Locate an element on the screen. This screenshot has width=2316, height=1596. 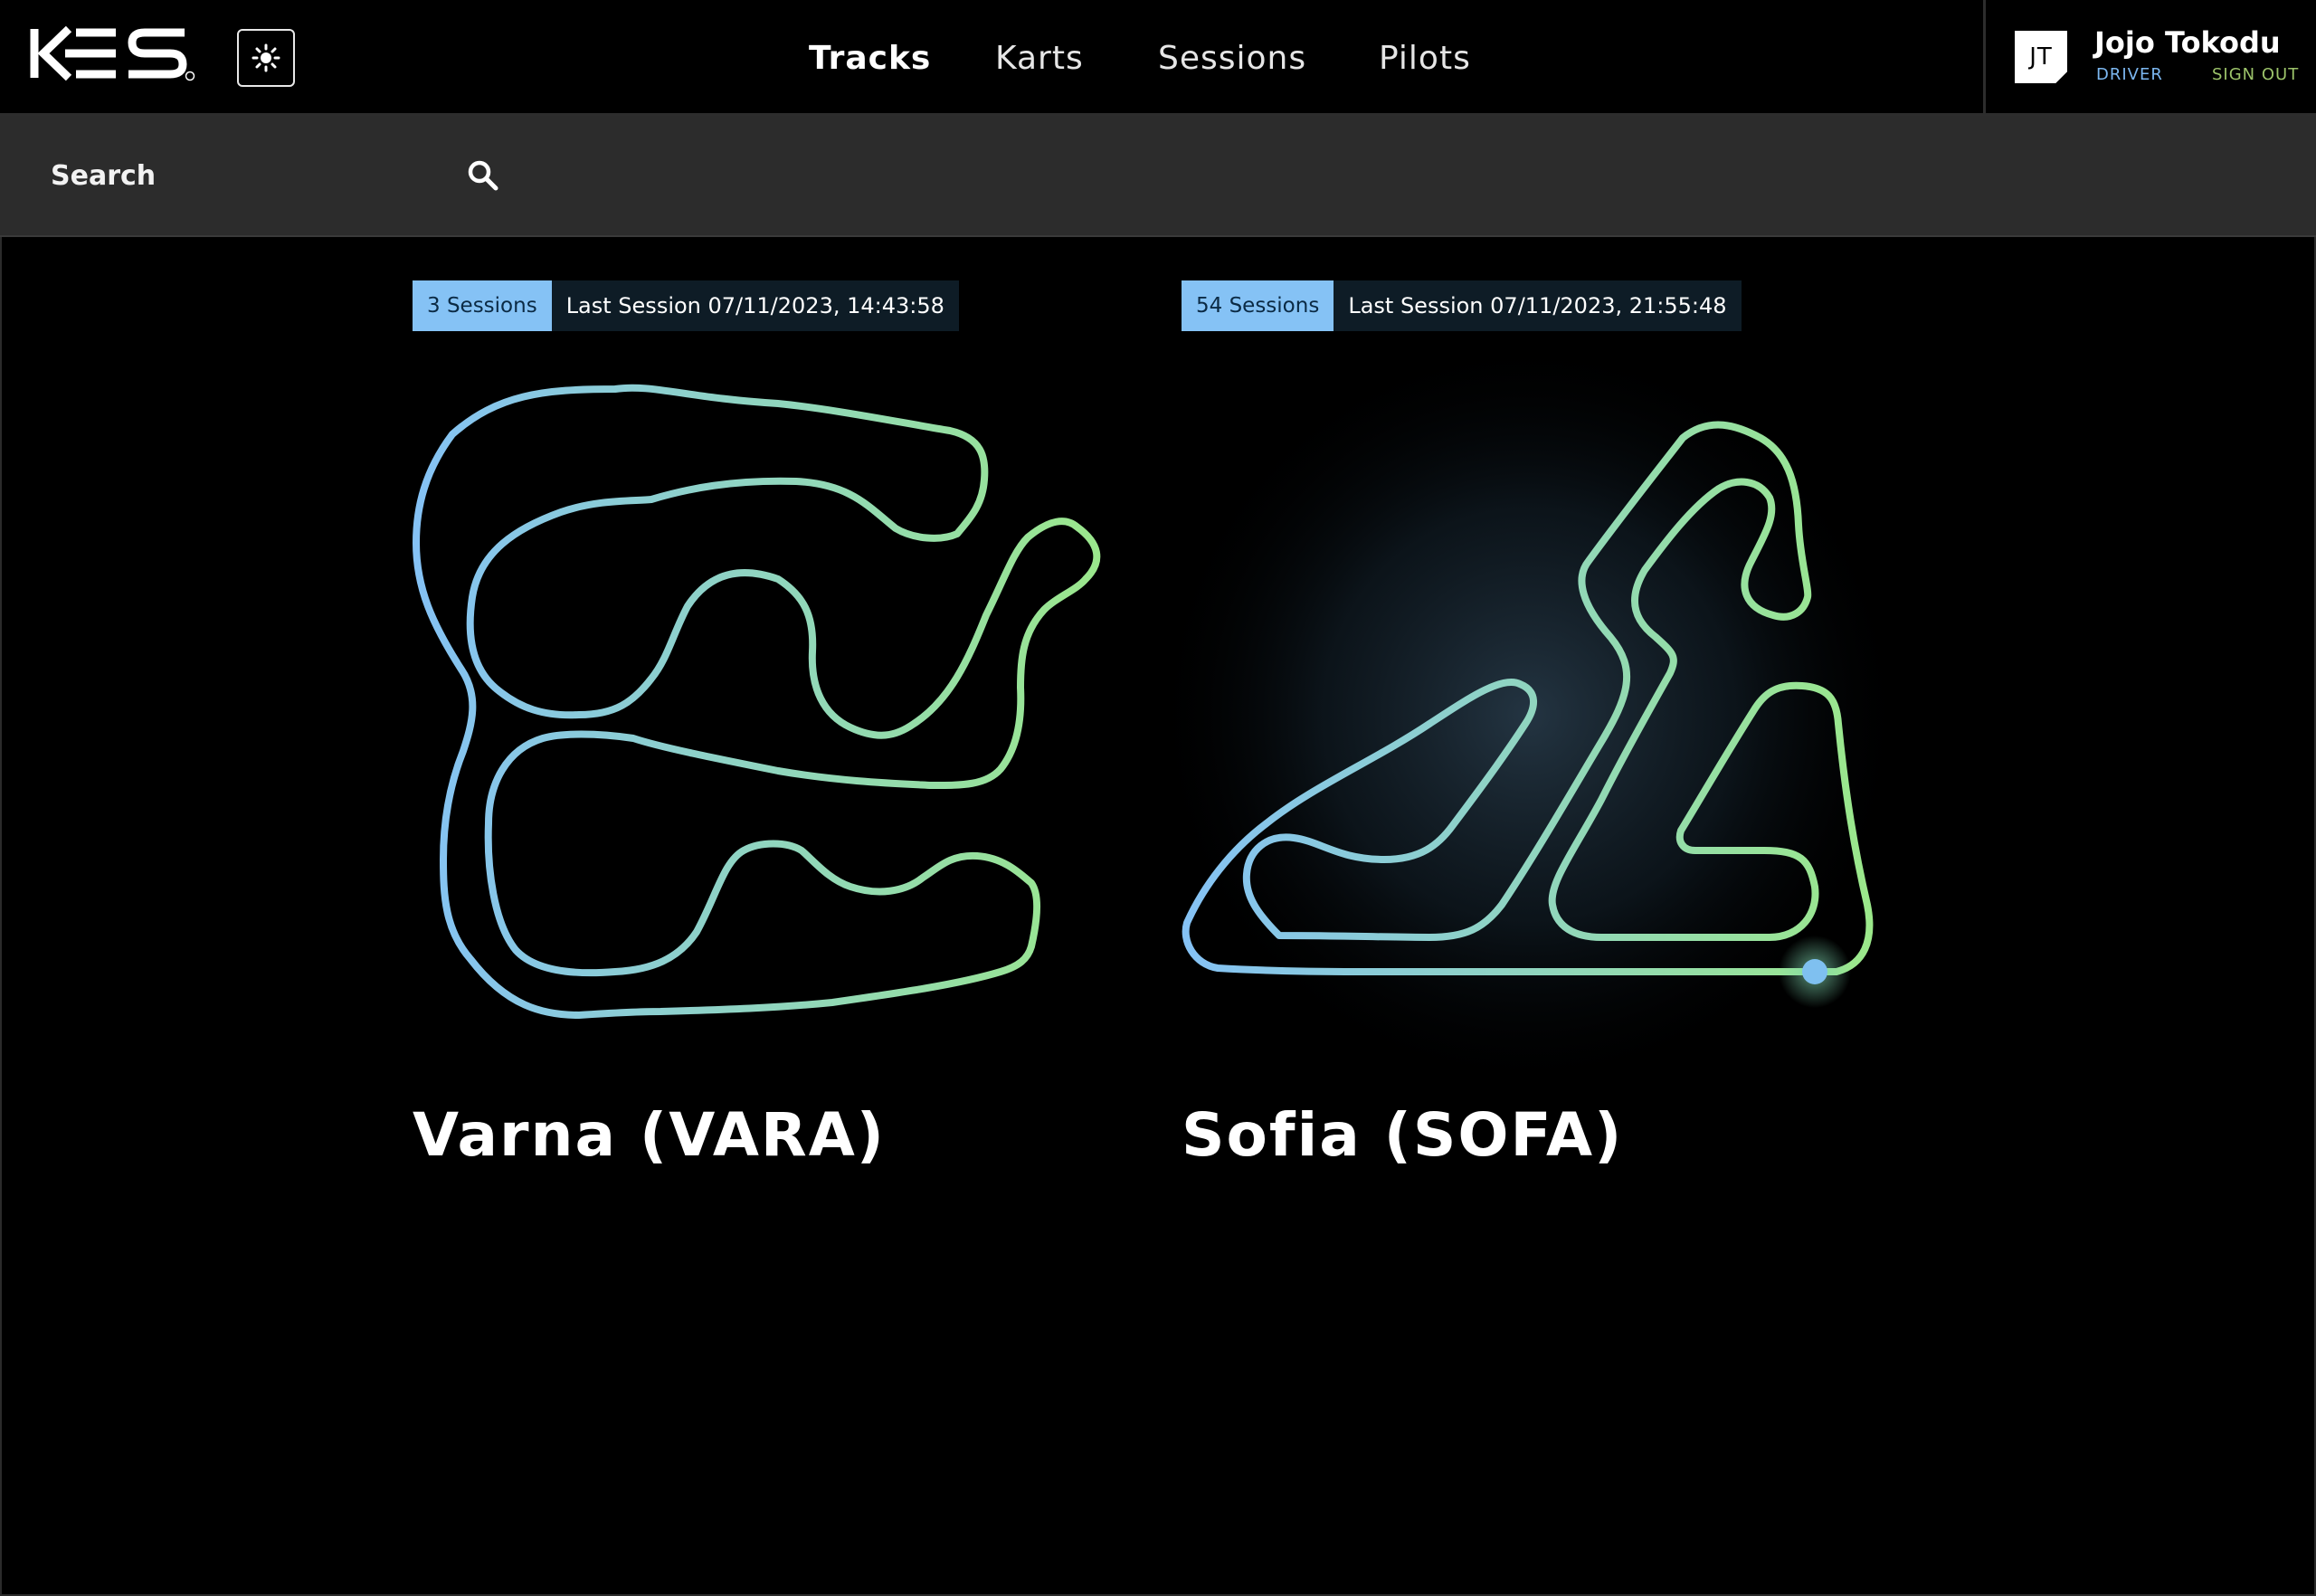
search-input is located at coordinates (235, 175).